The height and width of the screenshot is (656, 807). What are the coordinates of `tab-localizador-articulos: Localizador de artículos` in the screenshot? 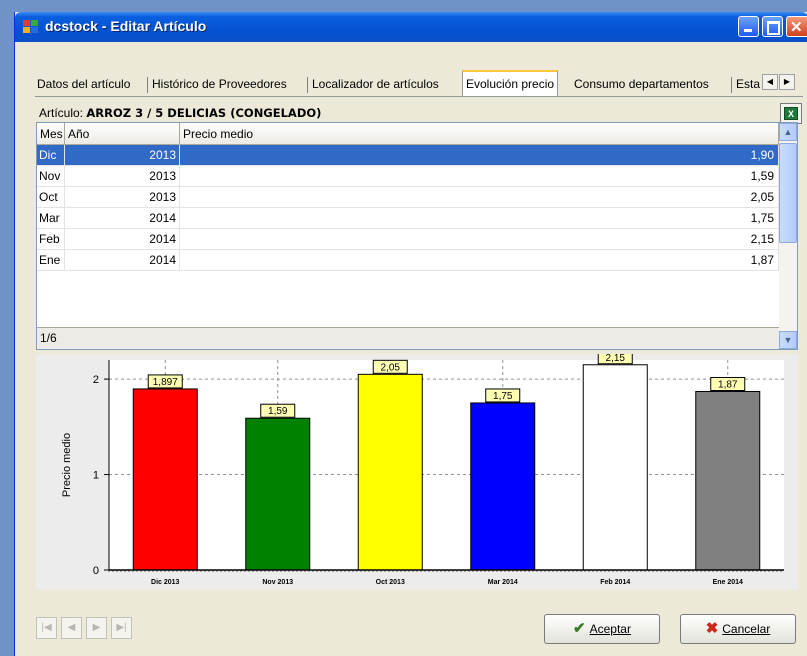 It's located at (375, 84).